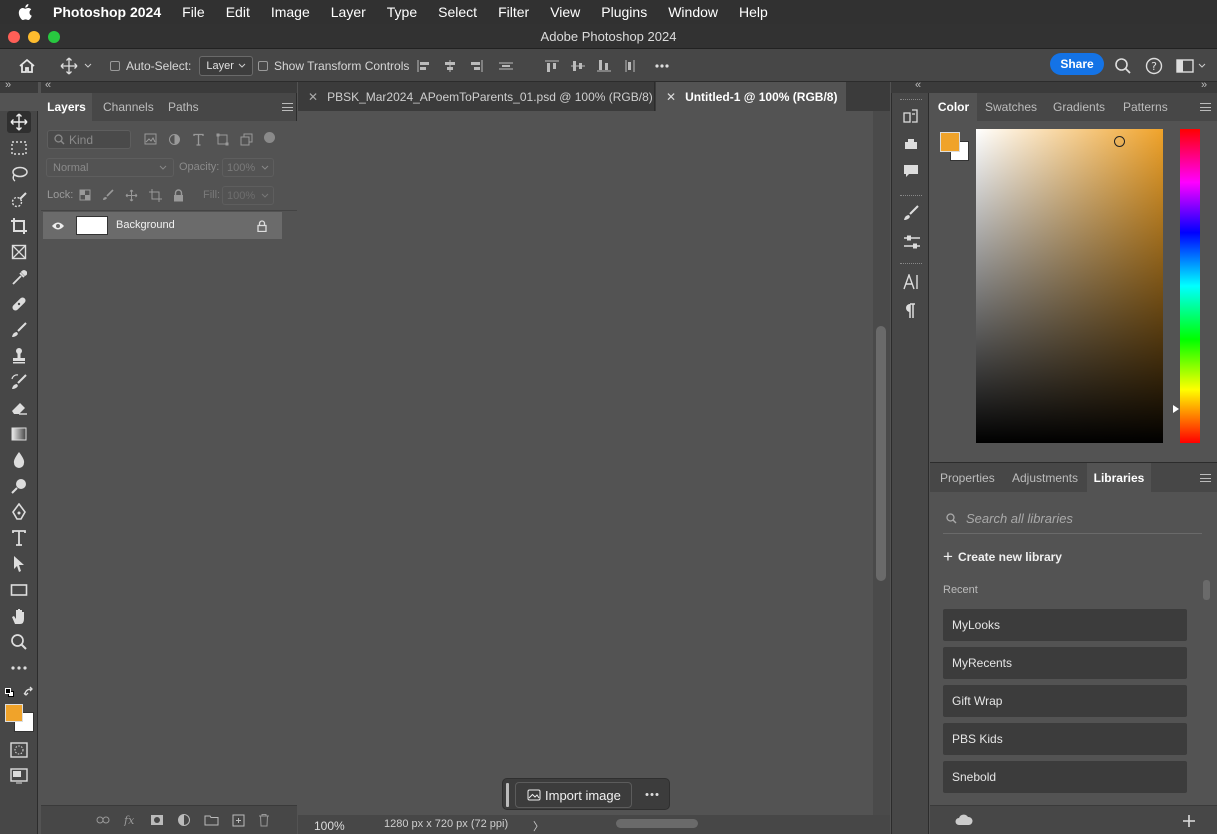 The height and width of the screenshot is (834, 1217). Describe the element at coordinates (108, 195) in the screenshot. I see `lock-image-pixels-icon` at that location.